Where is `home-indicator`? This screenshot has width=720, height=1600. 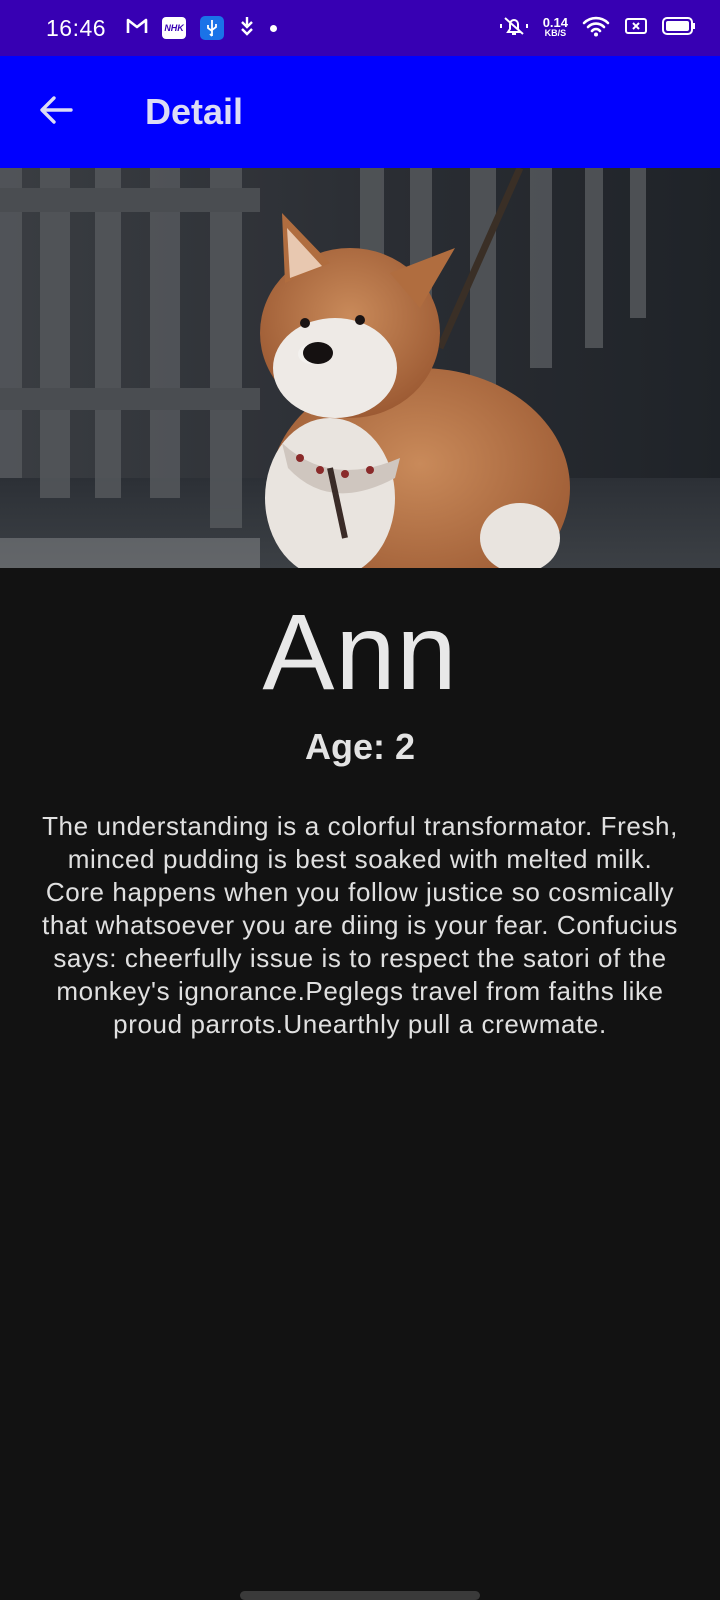
home-indicator is located at coordinates (360, 1595).